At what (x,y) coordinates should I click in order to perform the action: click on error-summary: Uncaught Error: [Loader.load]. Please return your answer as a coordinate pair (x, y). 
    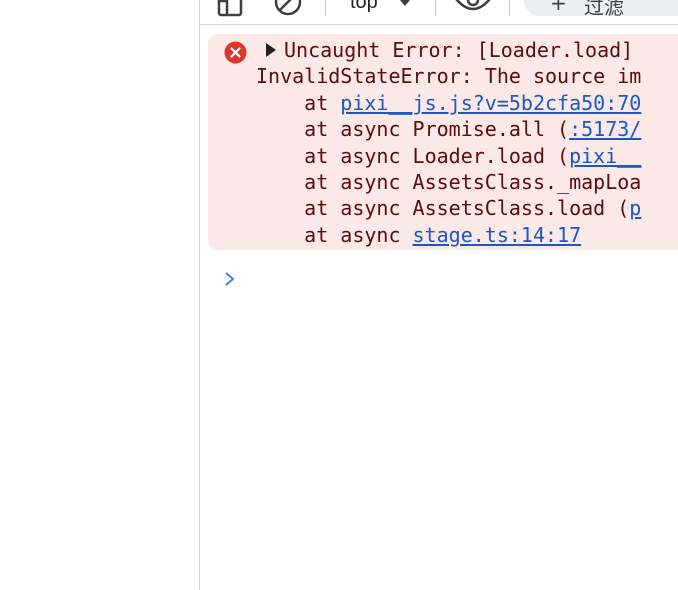
    Looking at the image, I should click on (459, 50).